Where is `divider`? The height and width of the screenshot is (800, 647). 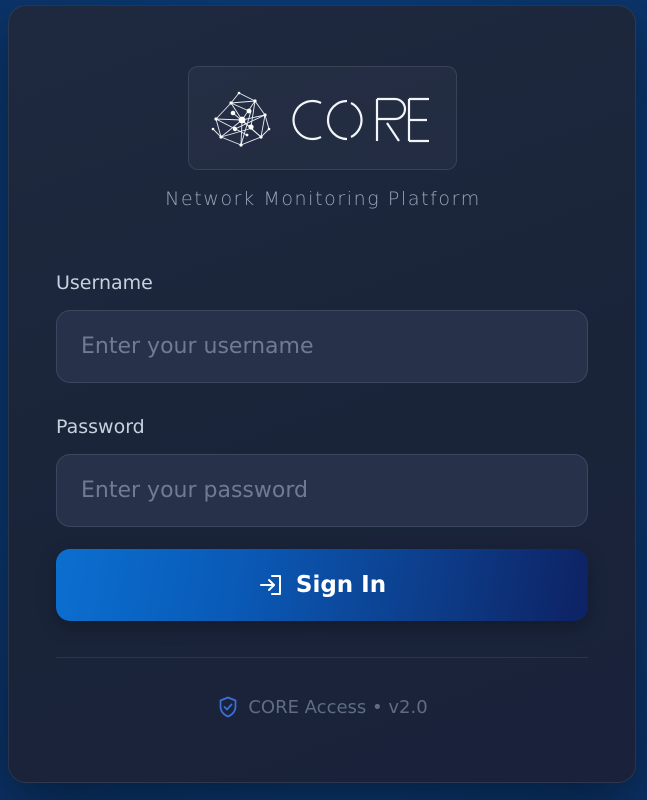
divider is located at coordinates (322, 657).